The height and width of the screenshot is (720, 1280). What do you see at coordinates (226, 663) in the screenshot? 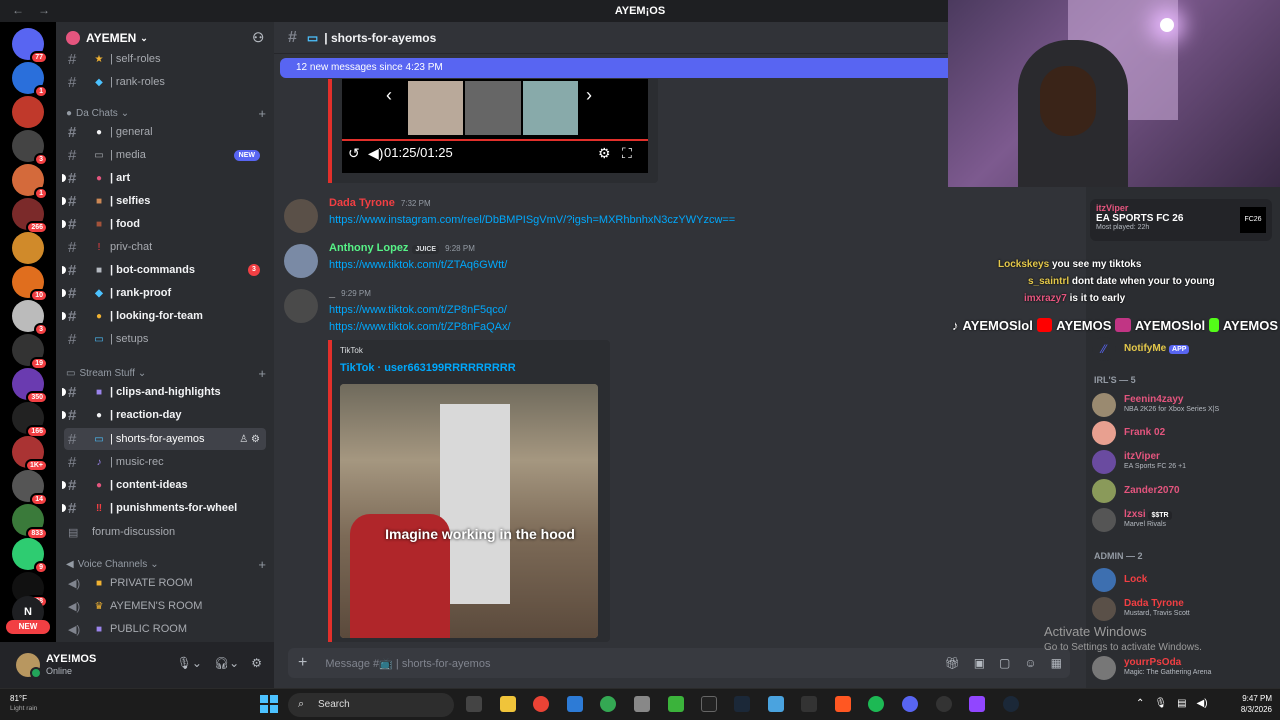
I see `headphones-icon: 🎧︎⌄` at bounding box center [226, 663].